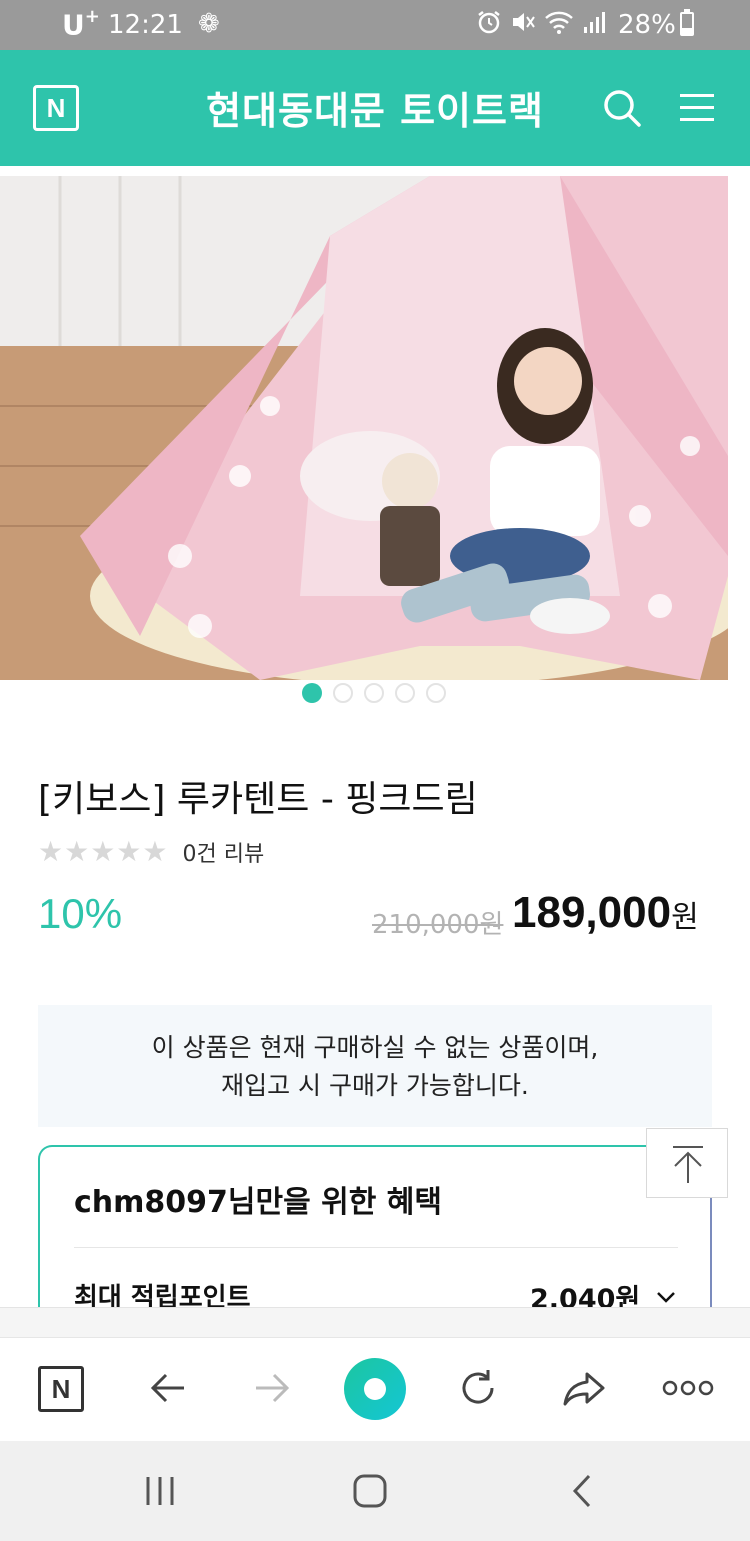 This screenshot has height=1541, width=750. I want to click on product-title: [키보스] 루카텐트 - 핑크드림, so click(258, 799).